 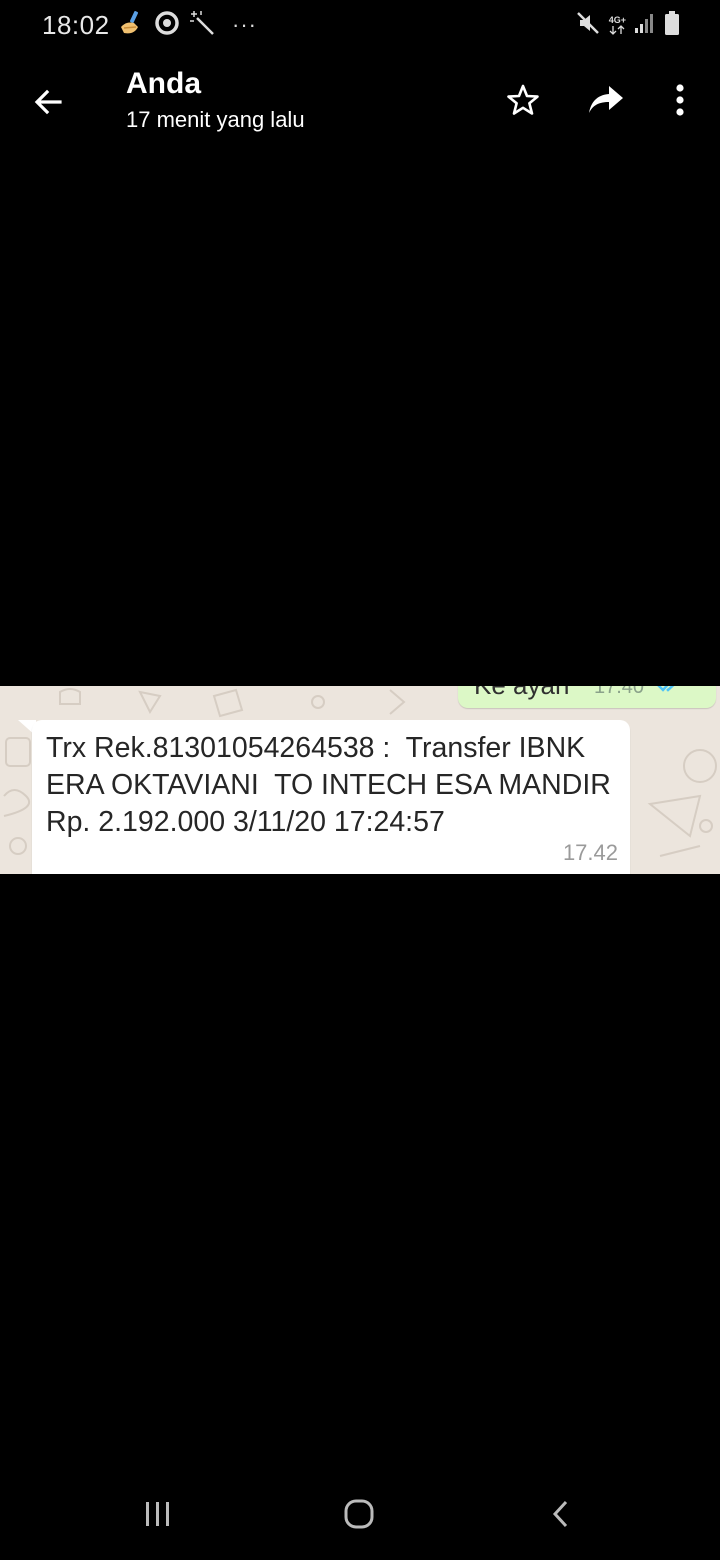 I want to click on back-button, so click(x=48, y=104).